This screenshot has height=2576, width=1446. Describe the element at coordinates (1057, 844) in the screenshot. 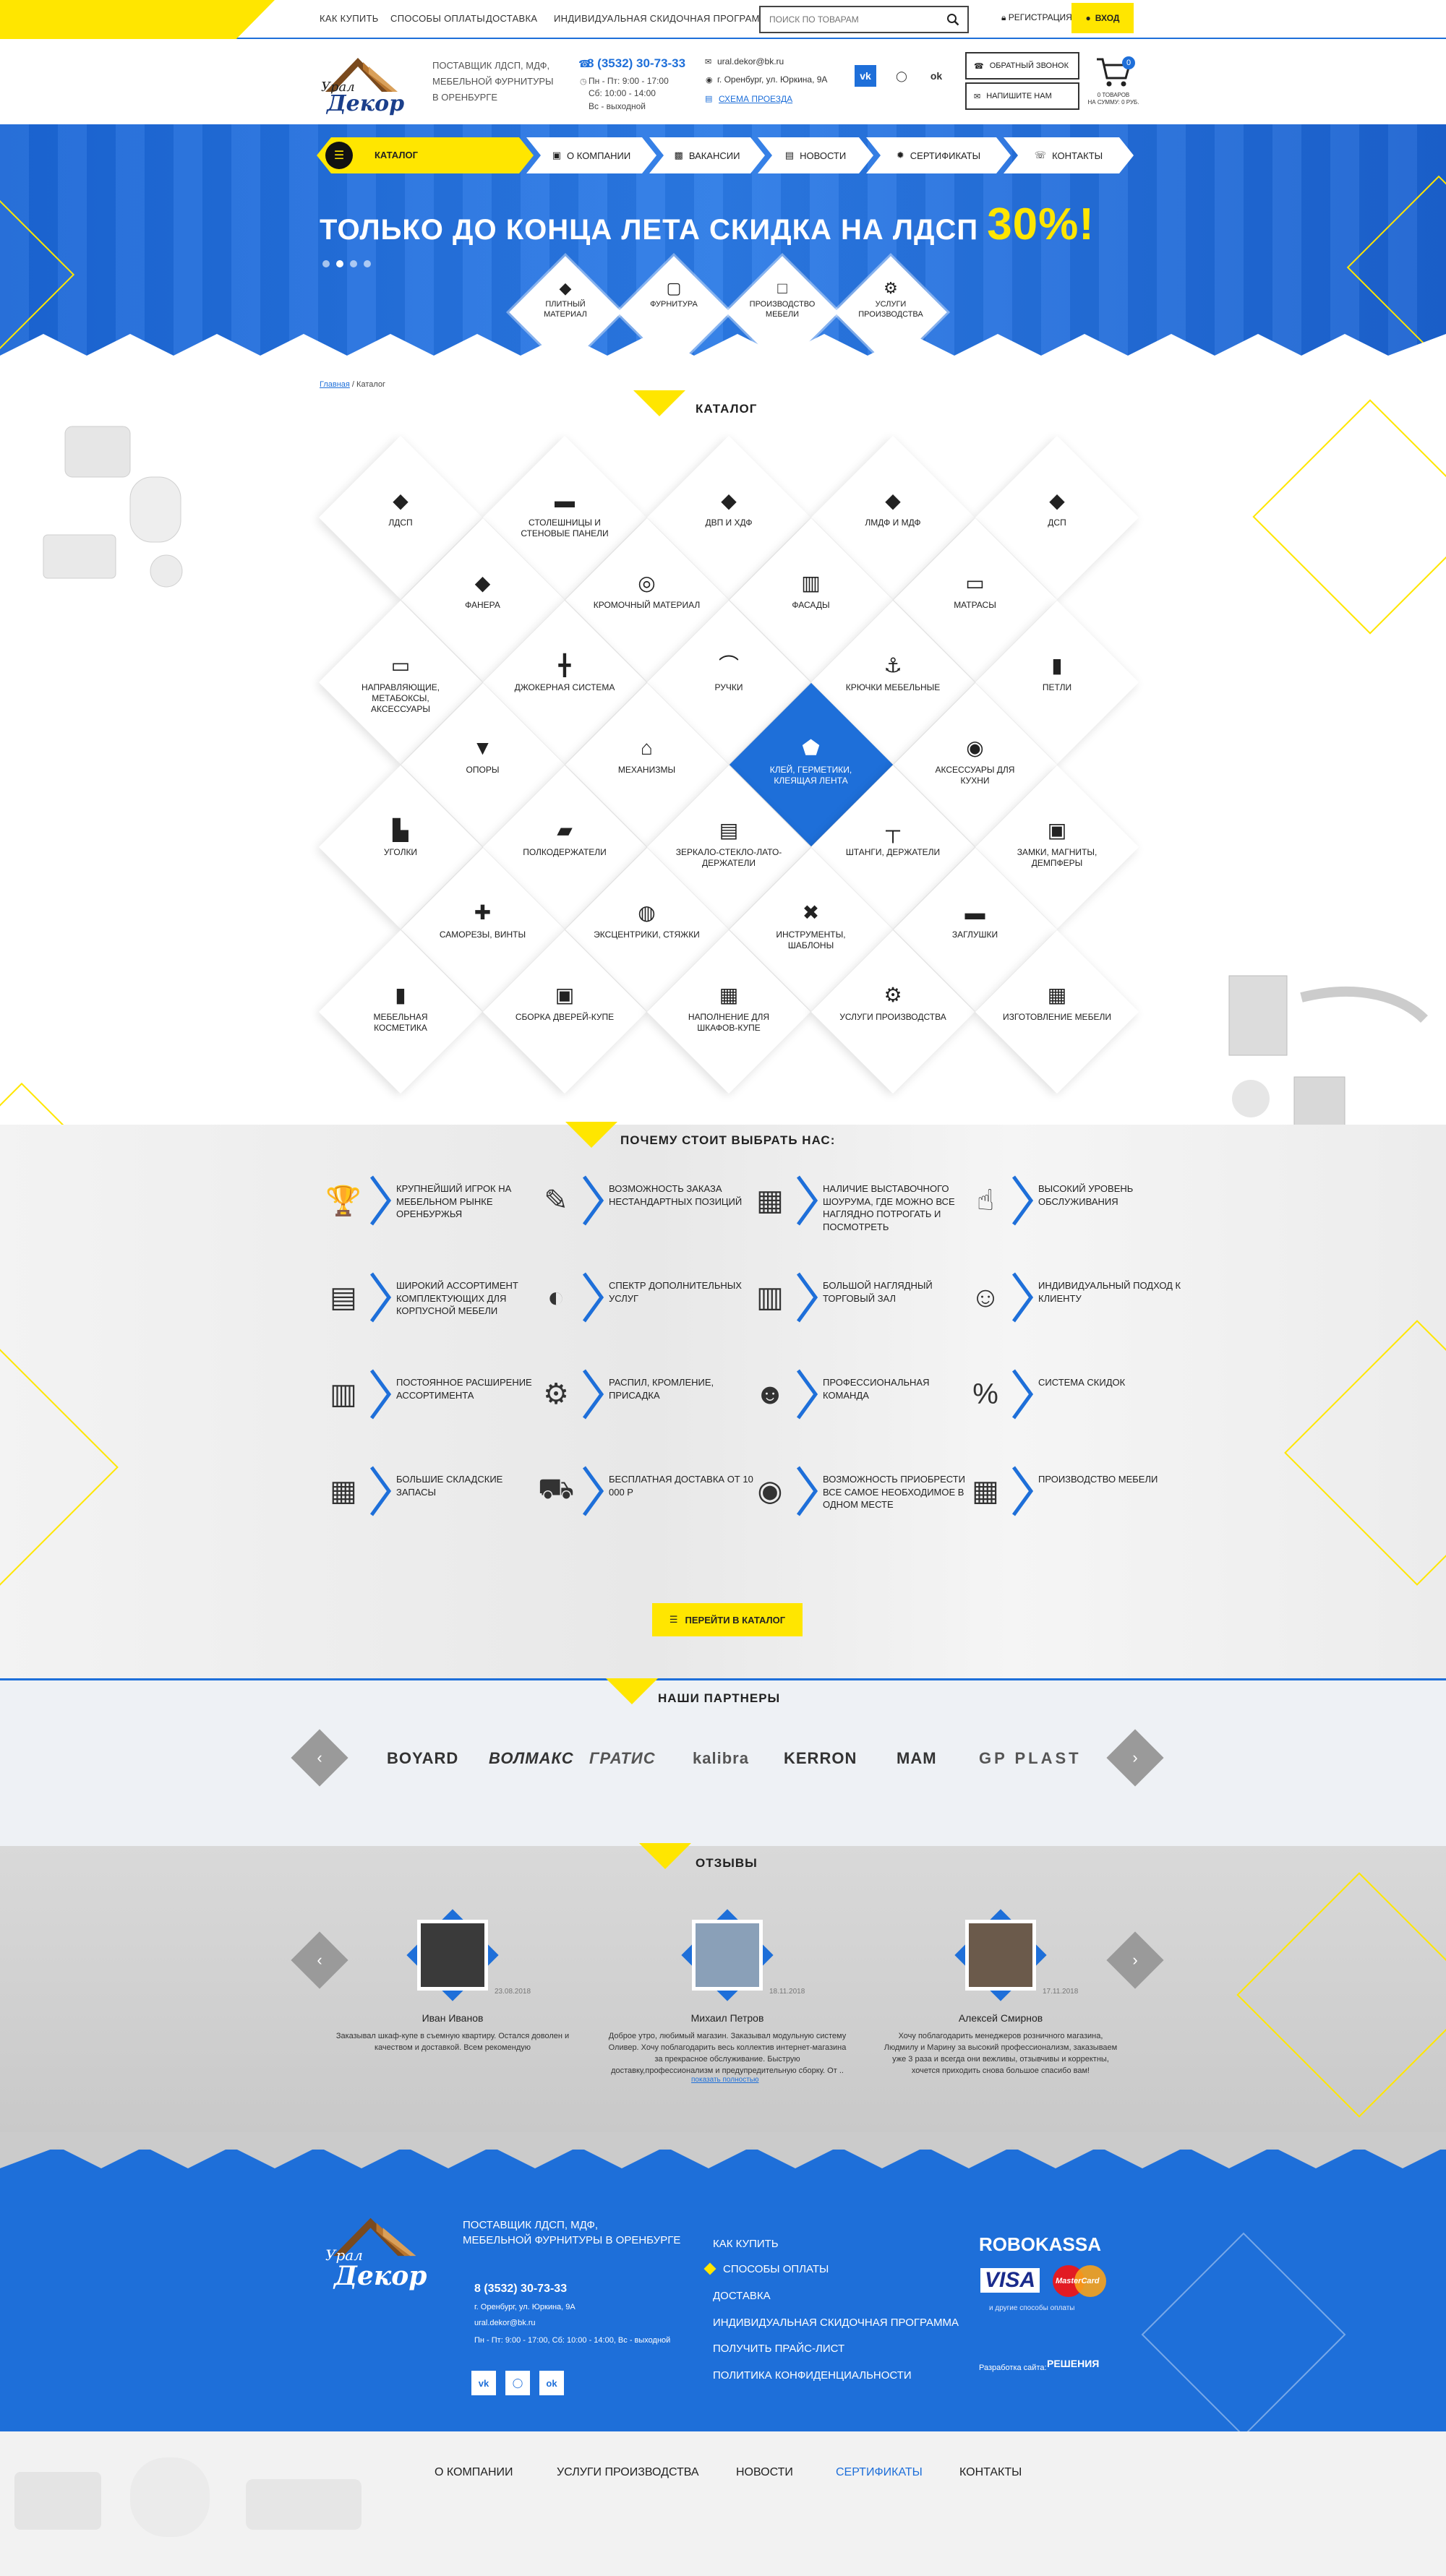

I see `catalog-item: ▣ ЗАМКИ, МАГНИТЫ, ДЕМПФЕРЫ` at that location.